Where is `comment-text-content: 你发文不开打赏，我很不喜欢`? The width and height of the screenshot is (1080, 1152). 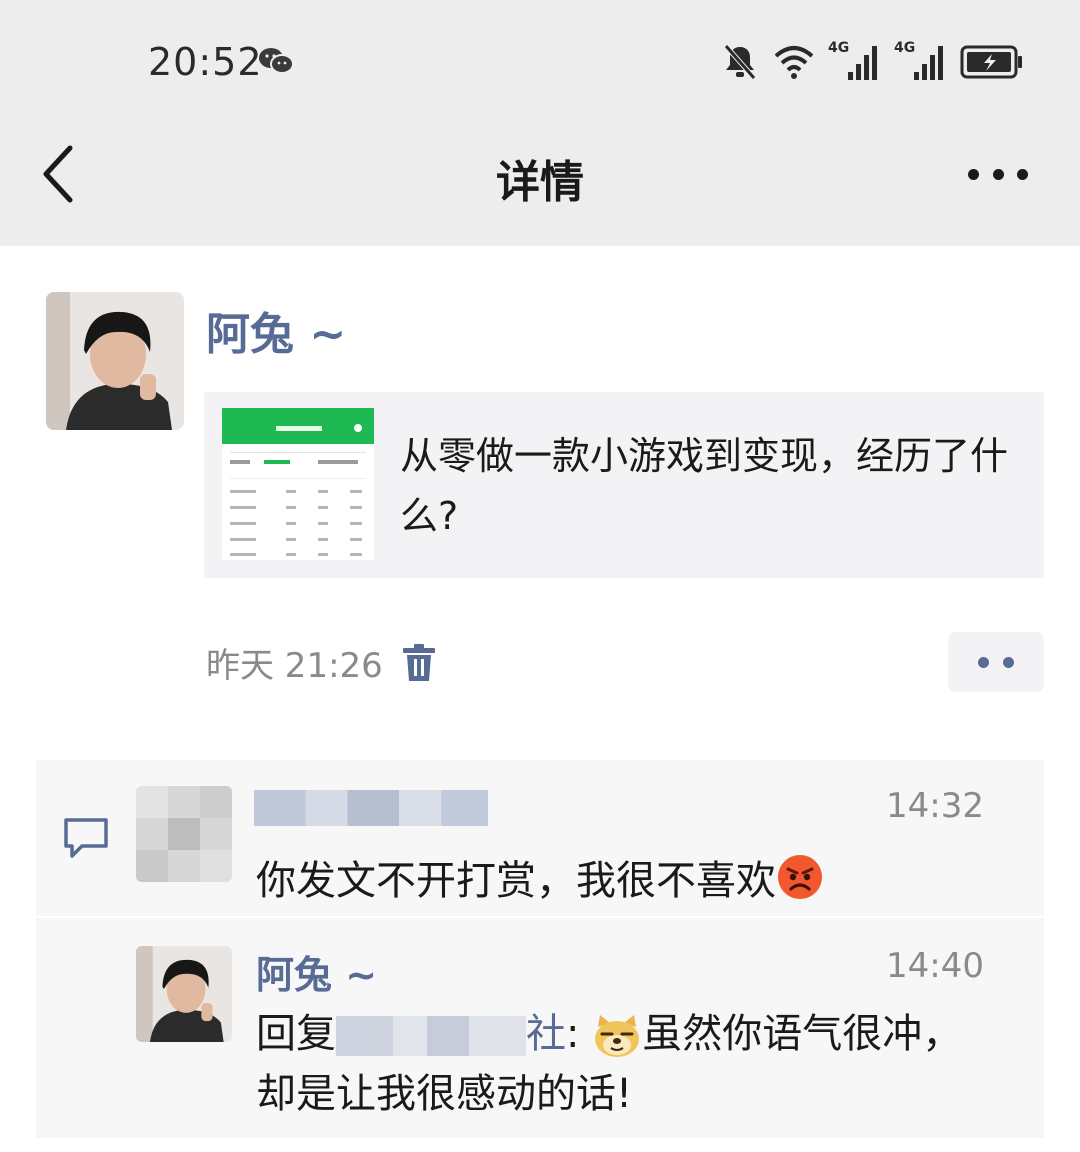 comment-text-content: 你发文不开打赏，我很不喜欢 is located at coordinates (516, 881).